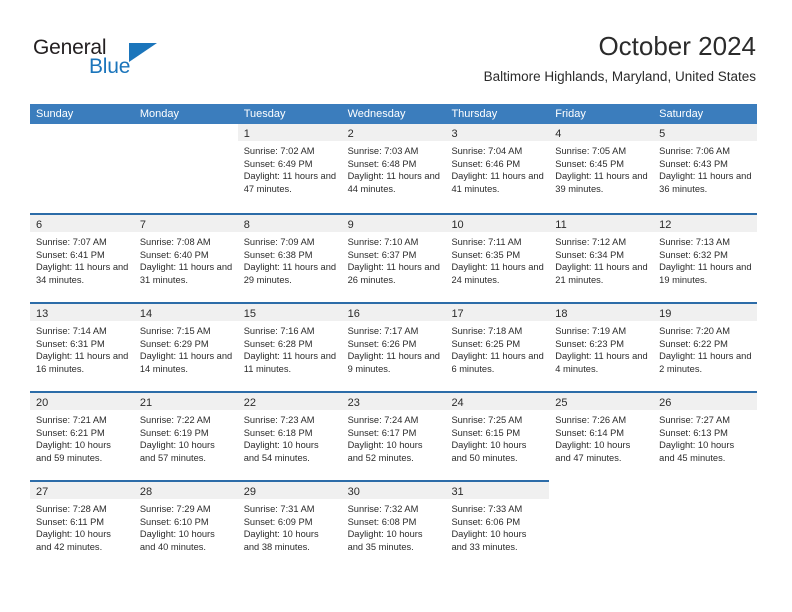 This screenshot has width=792, height=612. Describe the element at coordinates (289, 401) in the screenshot. I see `day-number-band: 22` at that location.